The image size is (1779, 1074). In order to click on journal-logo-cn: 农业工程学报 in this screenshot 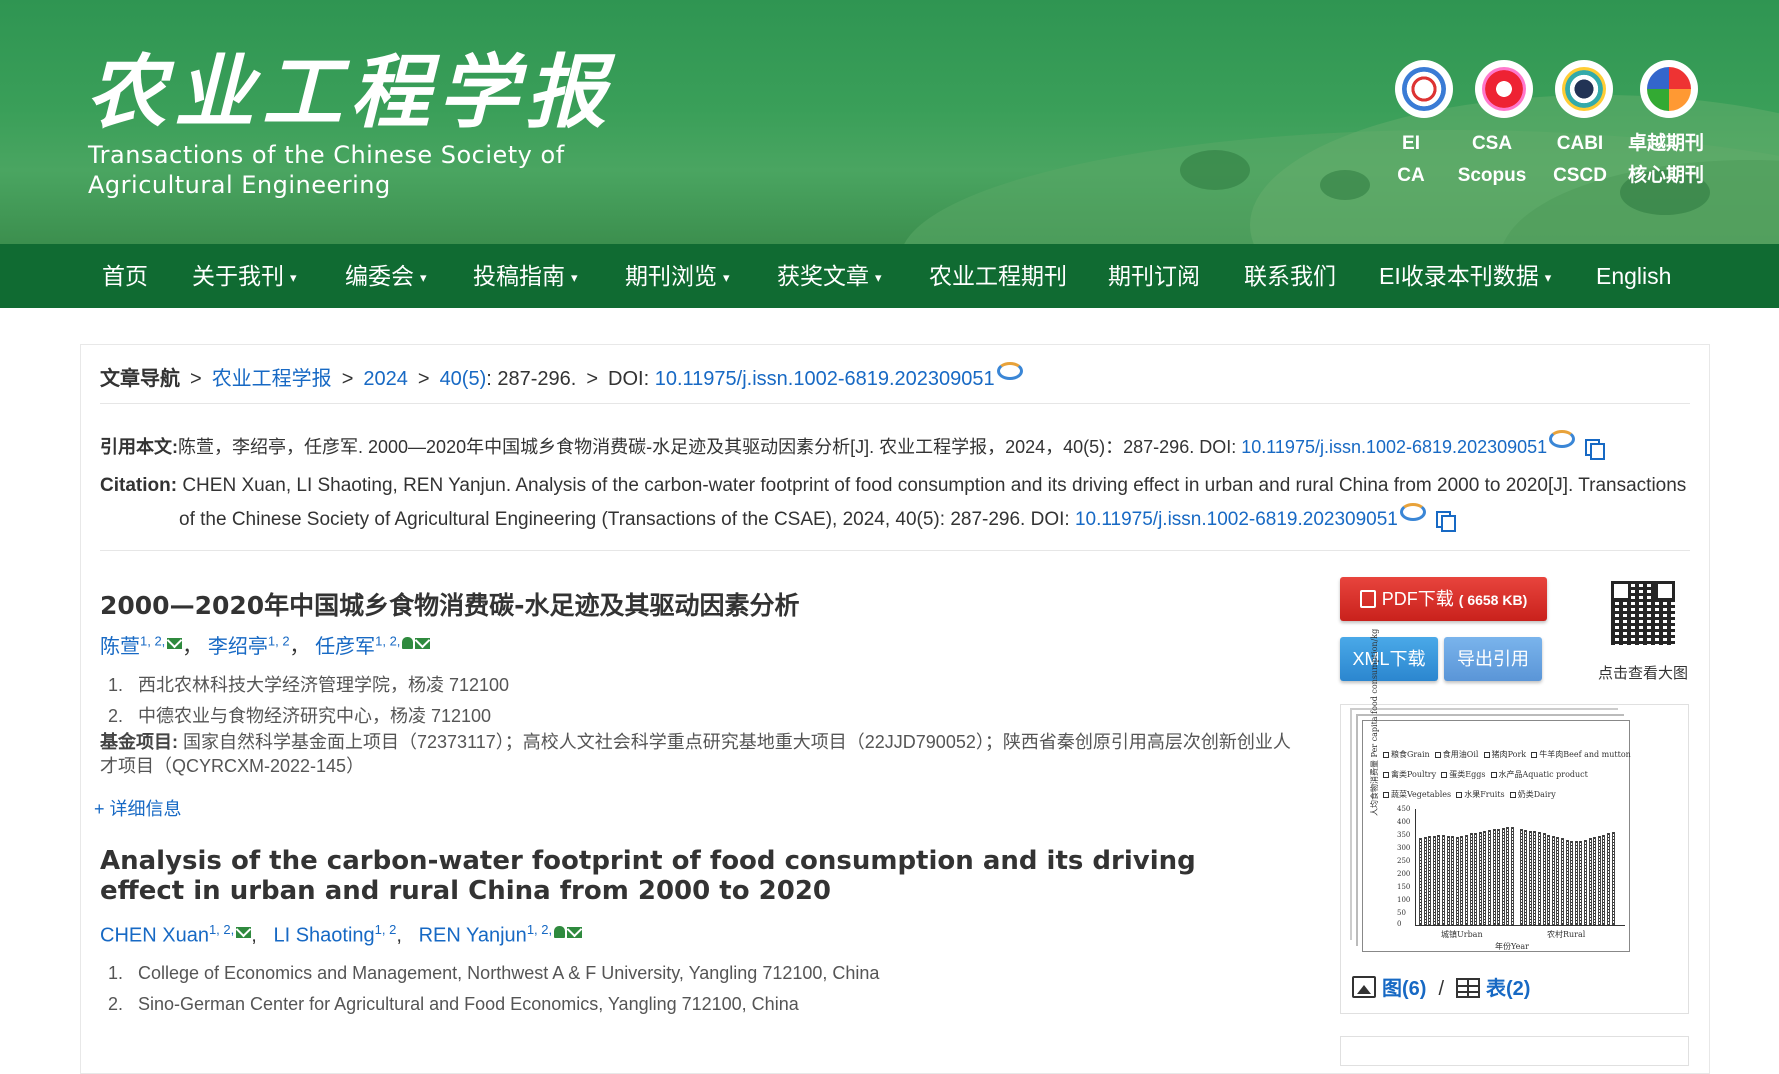, I will do `click(350, 86)`.